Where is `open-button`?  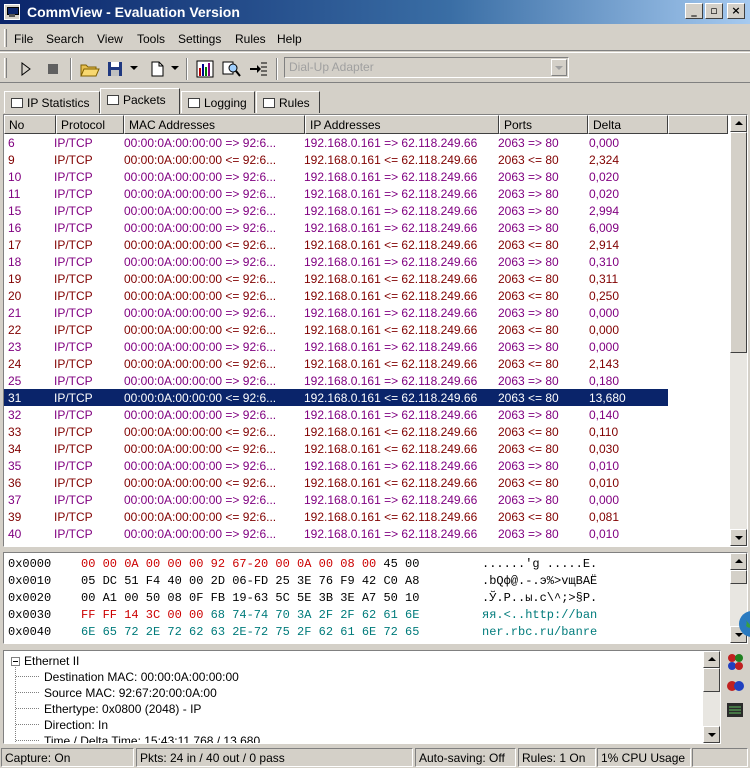
open-button is located at coordinates (89, 69).